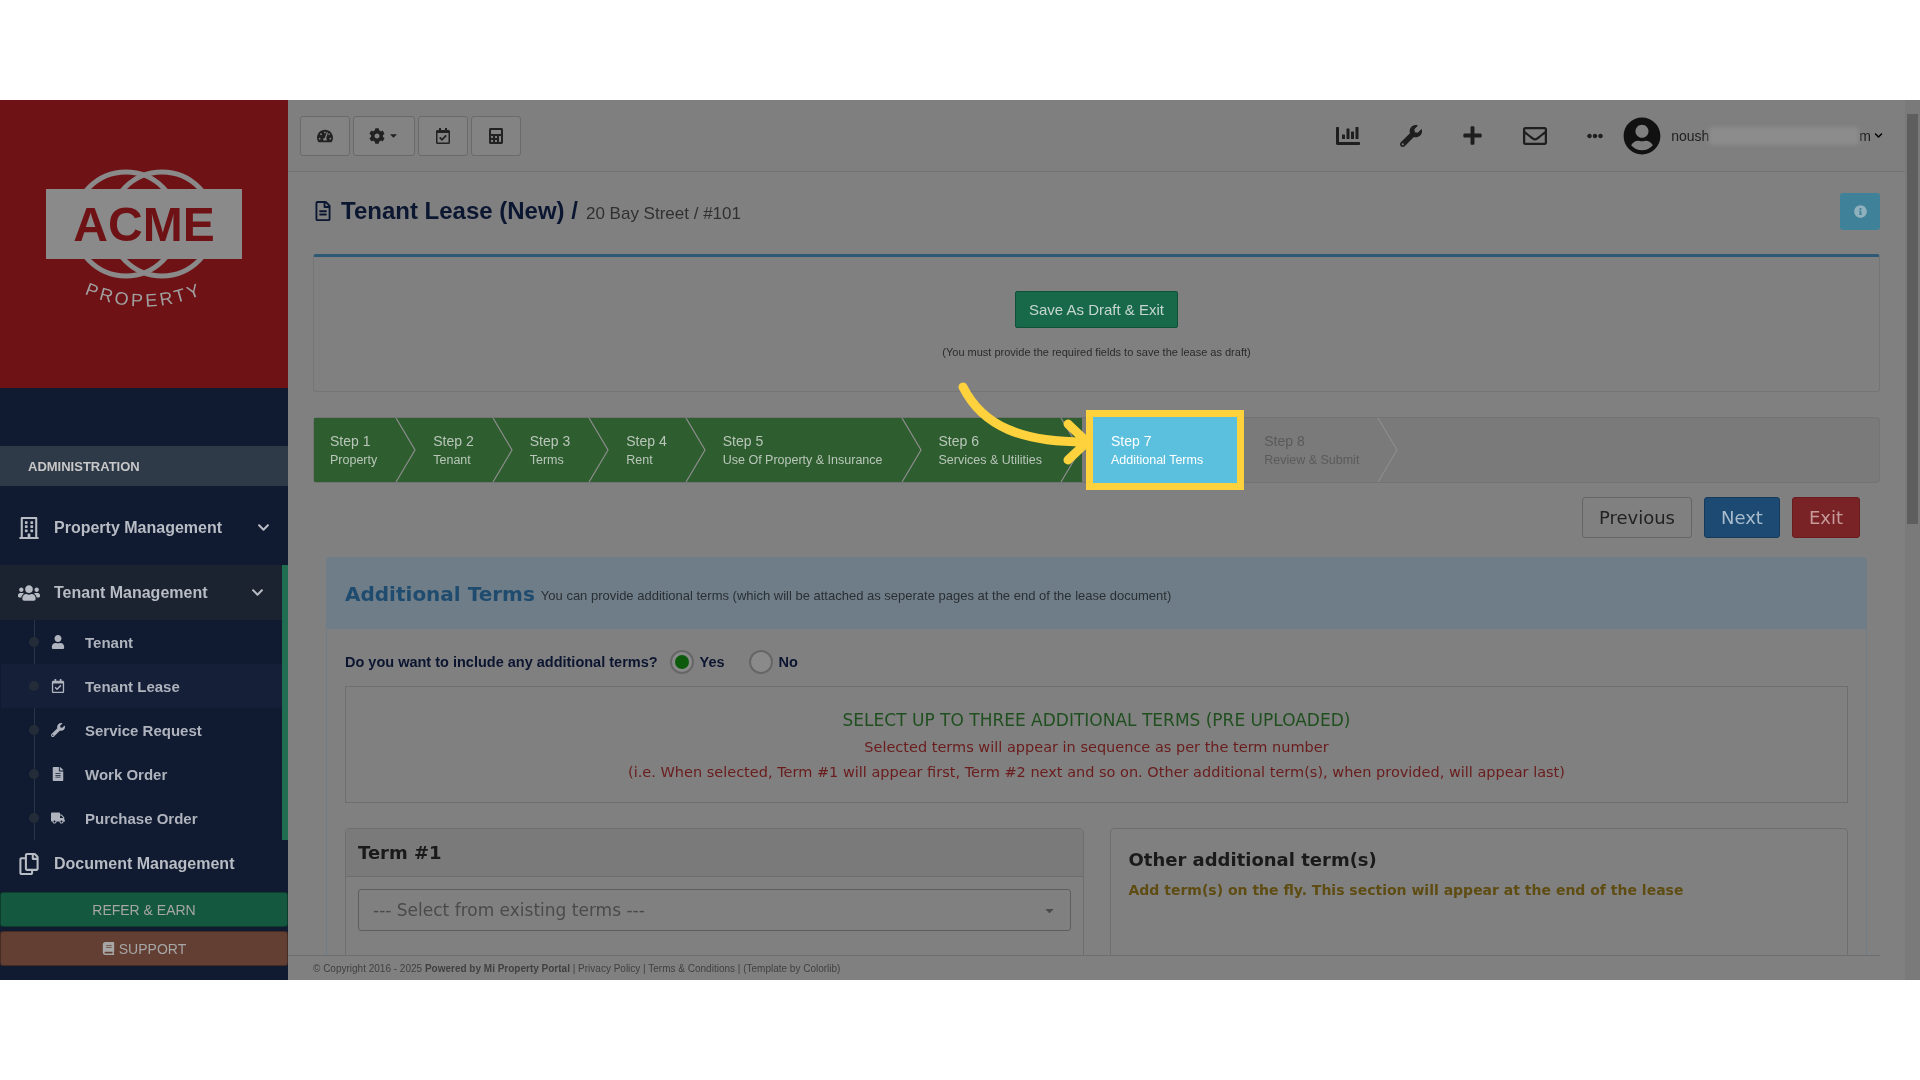 The width and height of the screenshot is (1920, 1080). Describe the element at coordinates (562, 450) in the screenshot. I see `step-tab: Step 3 Terms` at that location.